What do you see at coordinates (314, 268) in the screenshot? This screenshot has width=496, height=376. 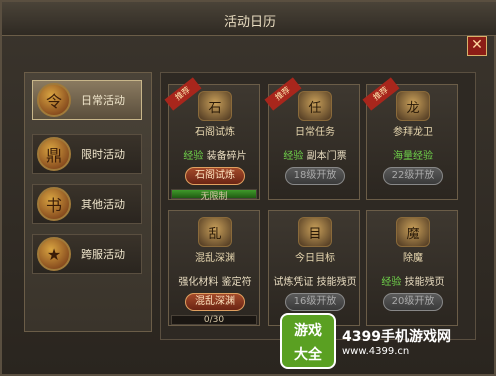 I see `activity-card: 目 今日目标 试炼凭证 技能残页 16级开放` at bounding box center [314, 268].